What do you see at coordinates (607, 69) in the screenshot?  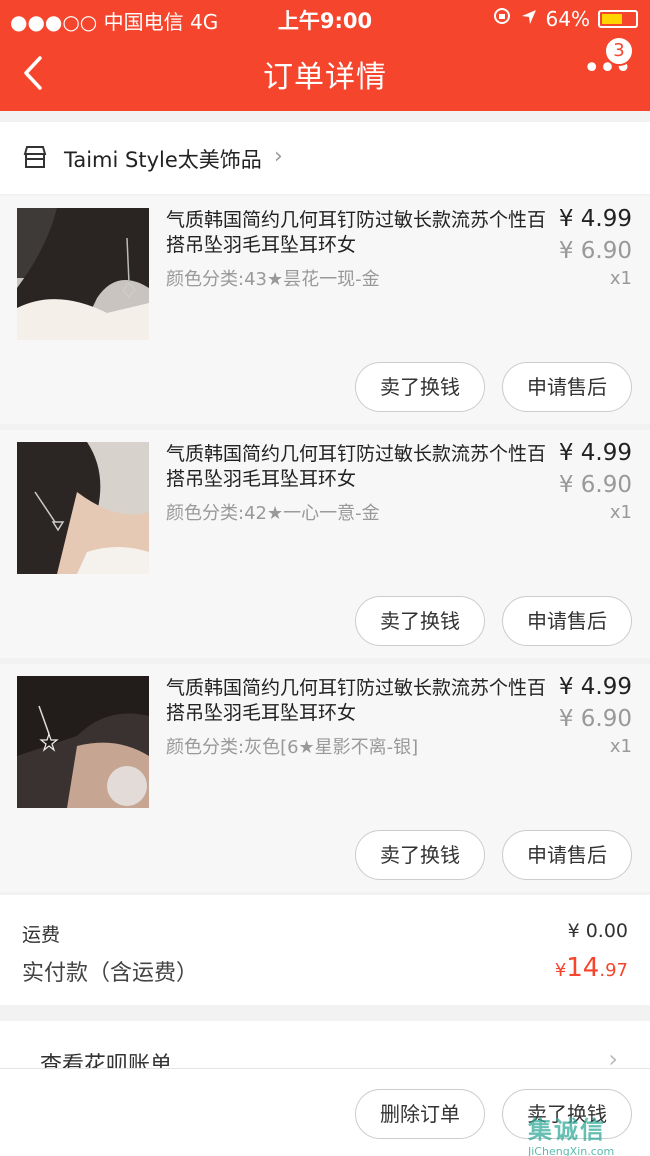 I see `more-menu-button: •••` at bounding box center [607, 69].